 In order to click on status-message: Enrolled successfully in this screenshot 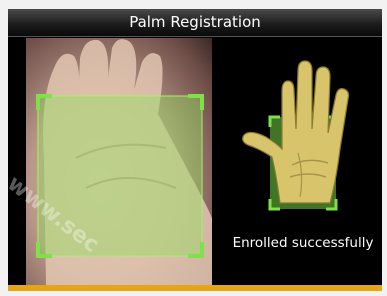, I will do `click(303, 243)`.